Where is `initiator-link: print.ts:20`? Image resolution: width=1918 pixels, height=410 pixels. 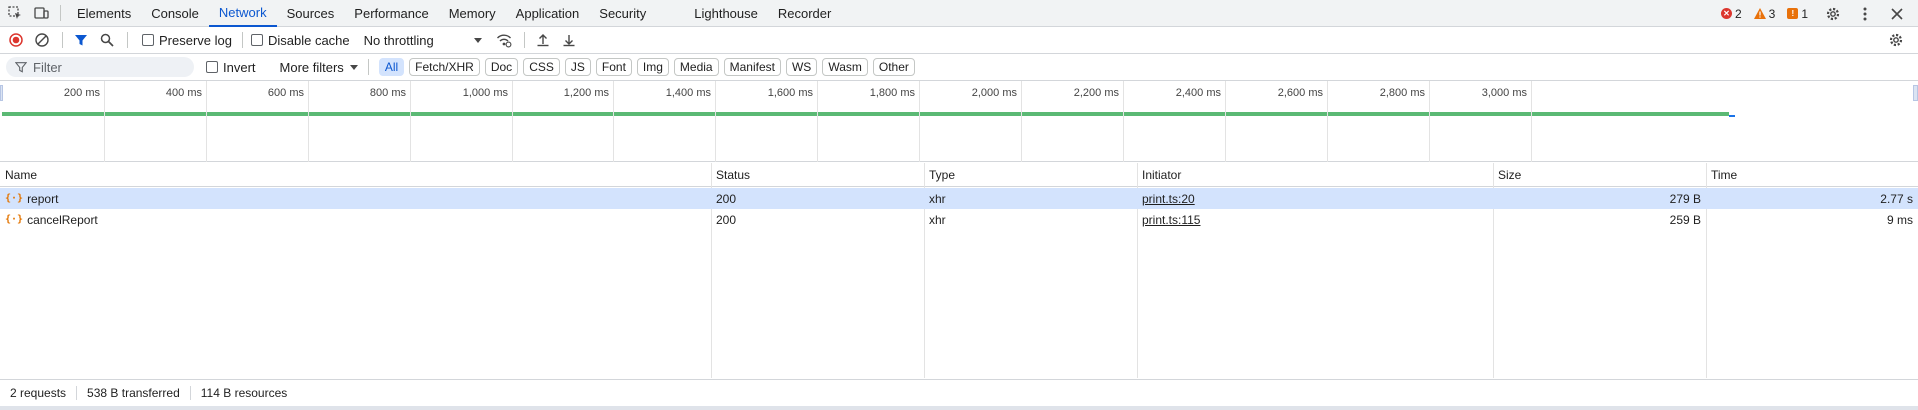
initiator-link: print.ts:20 is located at coordinates (1168, 199).